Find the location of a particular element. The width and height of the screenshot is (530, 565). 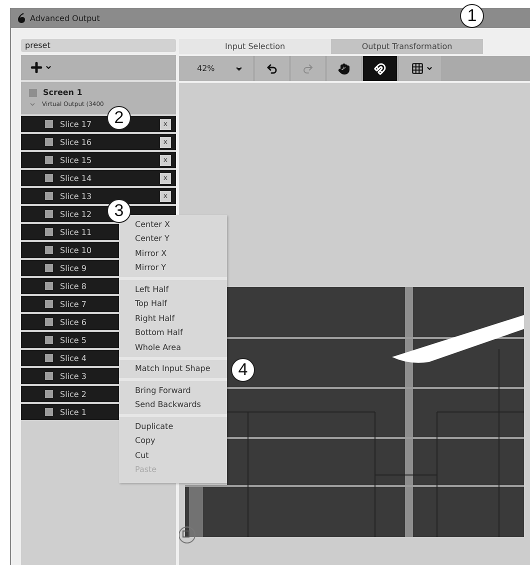

hand-icon is located at coordinates (344, 68).